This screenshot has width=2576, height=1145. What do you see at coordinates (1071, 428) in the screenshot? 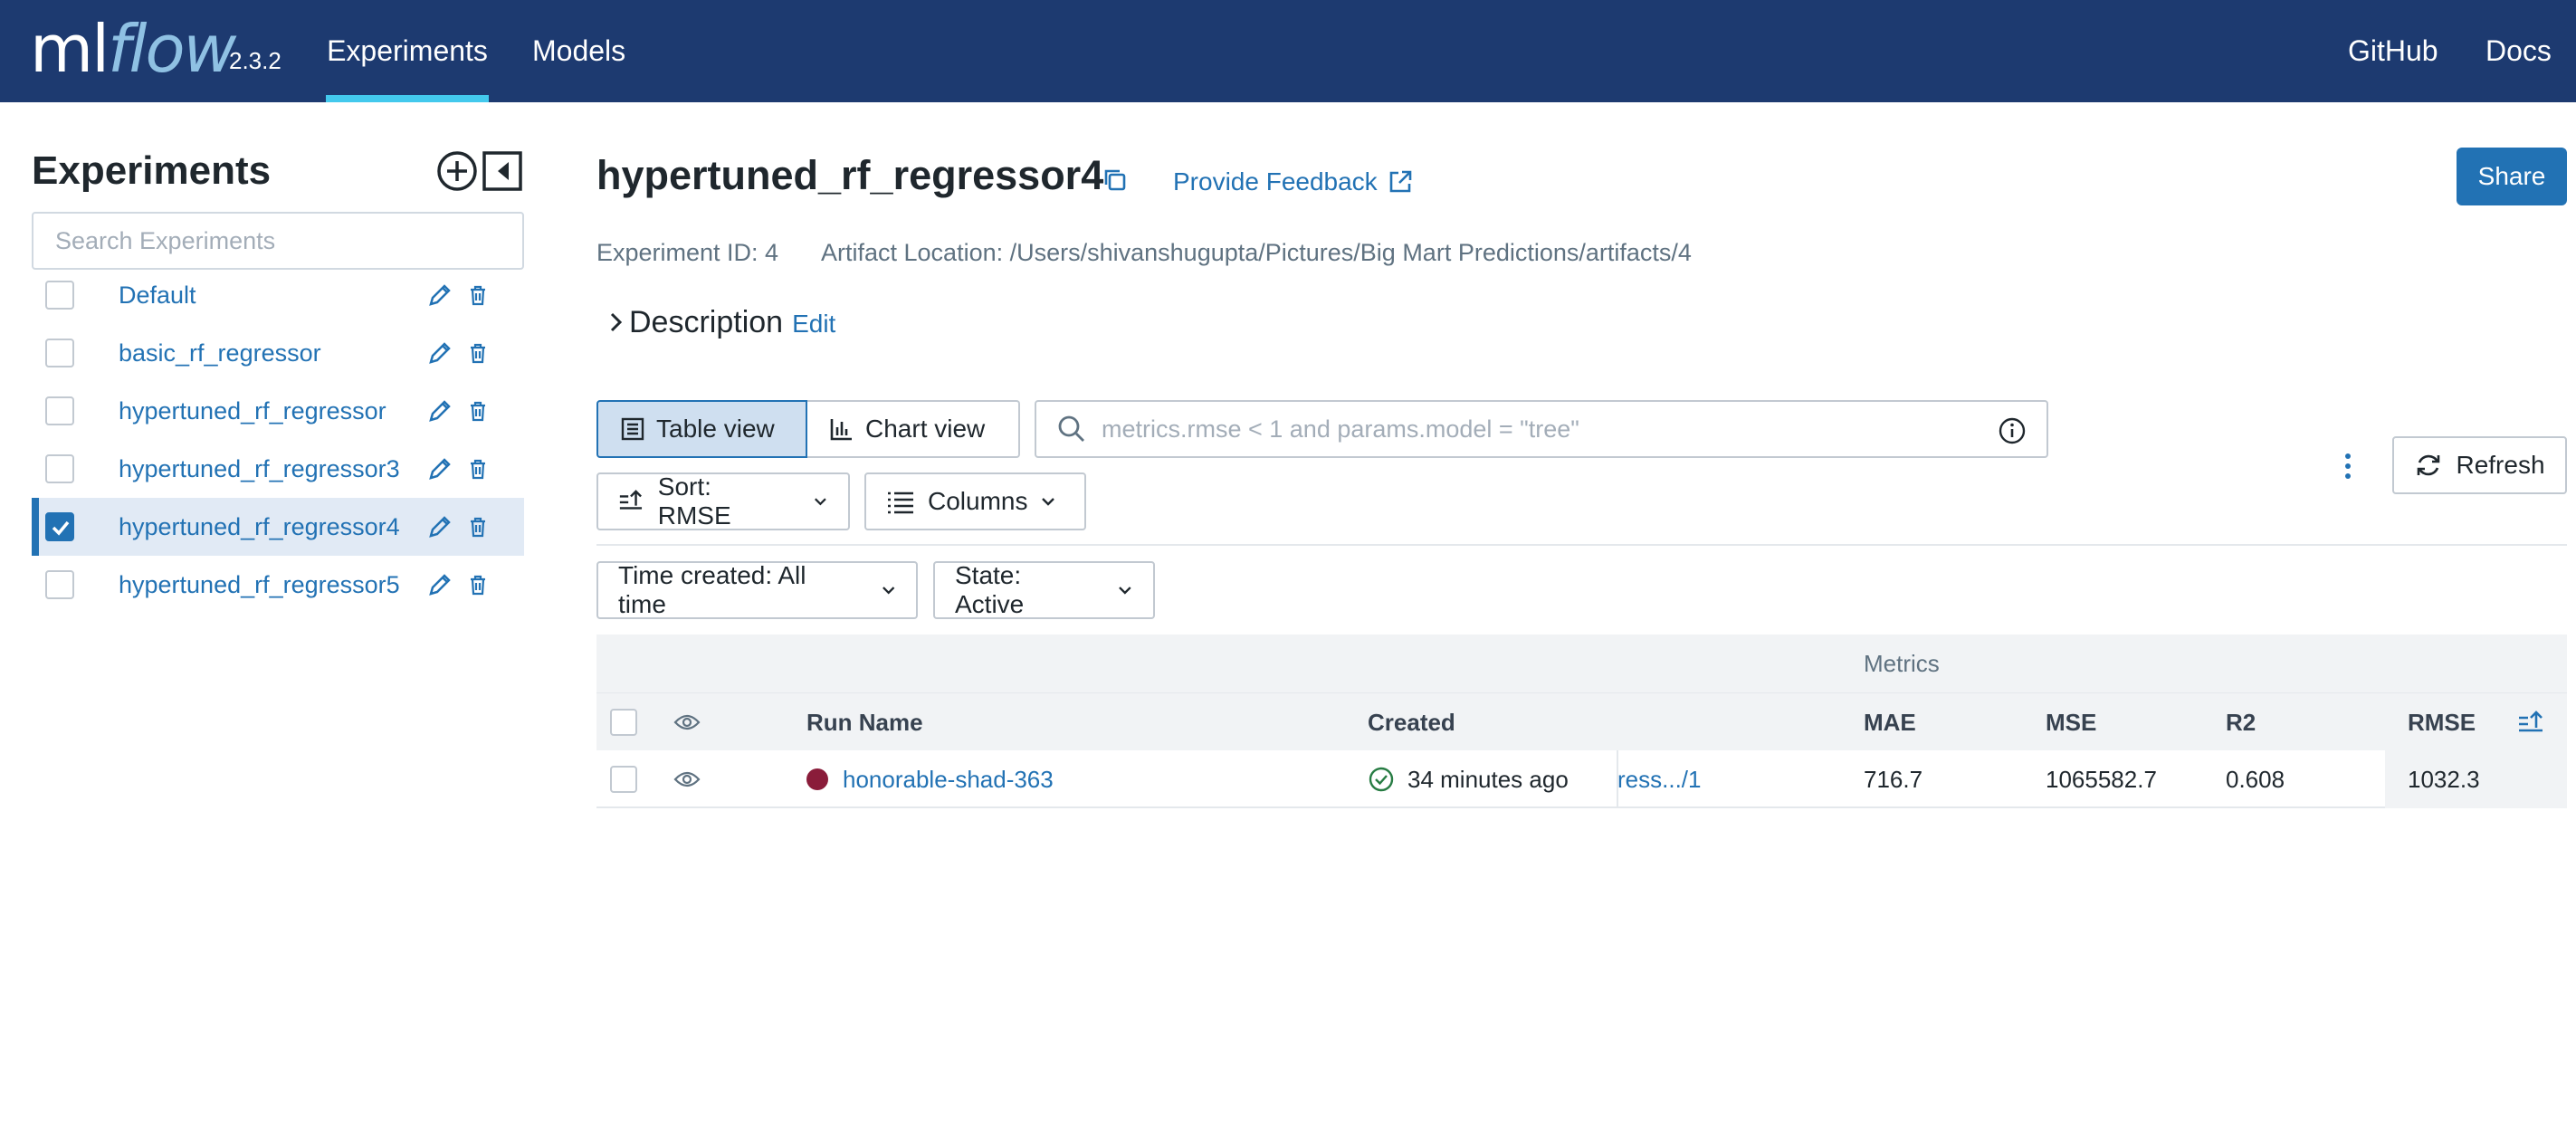
I see `search-icon` at bounding box center [1071, 428].